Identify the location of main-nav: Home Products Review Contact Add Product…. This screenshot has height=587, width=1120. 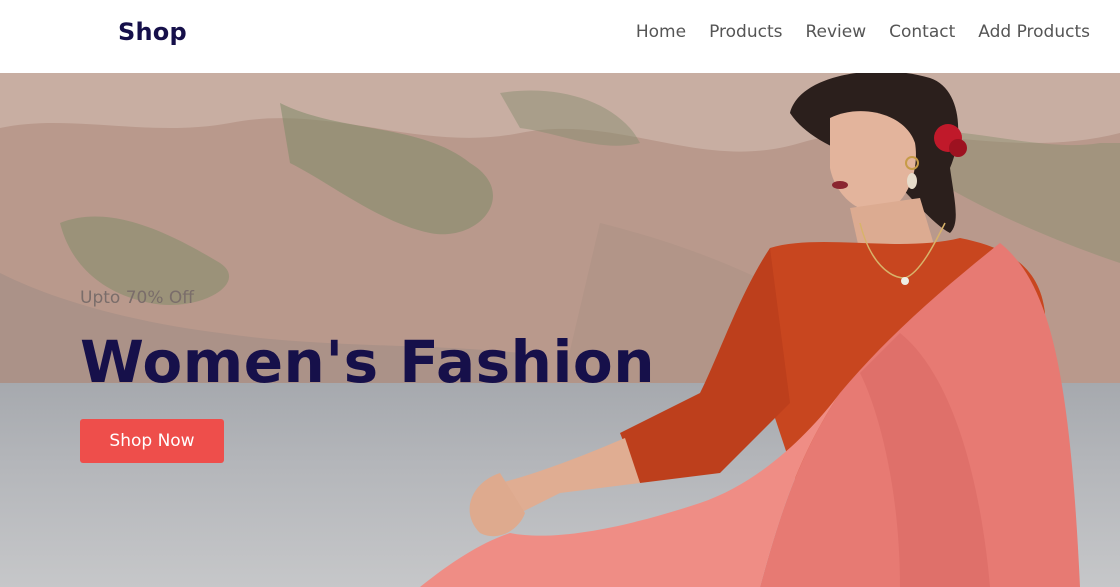
(851, 32).